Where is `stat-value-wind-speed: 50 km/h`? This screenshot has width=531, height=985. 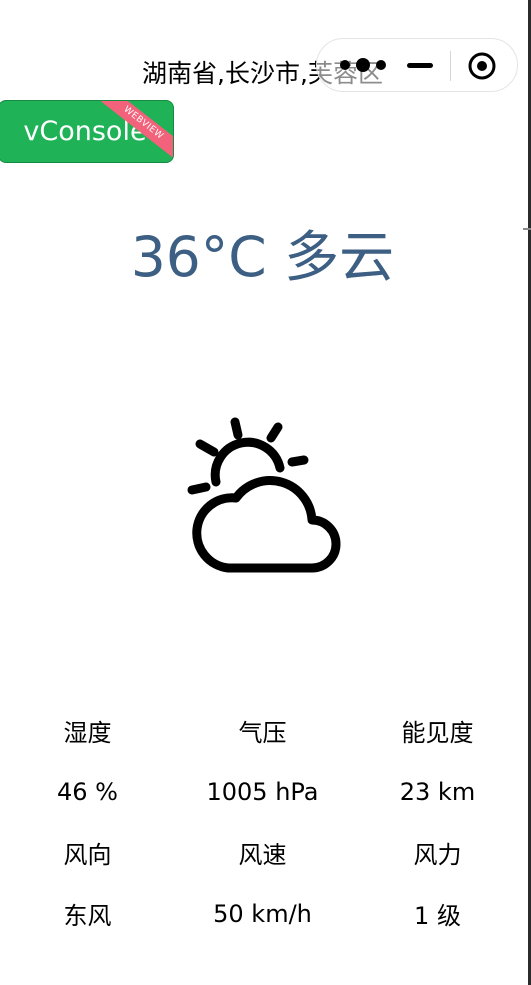
stat-value-wind-speed: 50 km/h is located at coordinates (262, 913).